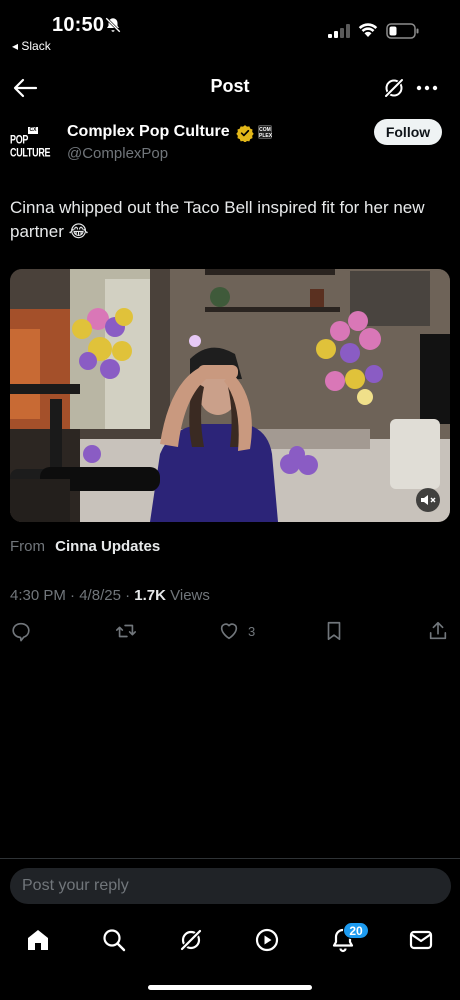 This screenshot has height=1000, width=460. I want to click on post-header: Post, so click(230, 88).